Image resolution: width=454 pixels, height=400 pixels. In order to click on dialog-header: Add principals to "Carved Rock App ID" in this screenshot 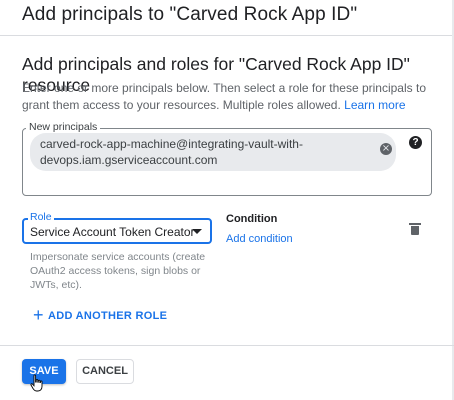, I will do `click(227, 18)`.